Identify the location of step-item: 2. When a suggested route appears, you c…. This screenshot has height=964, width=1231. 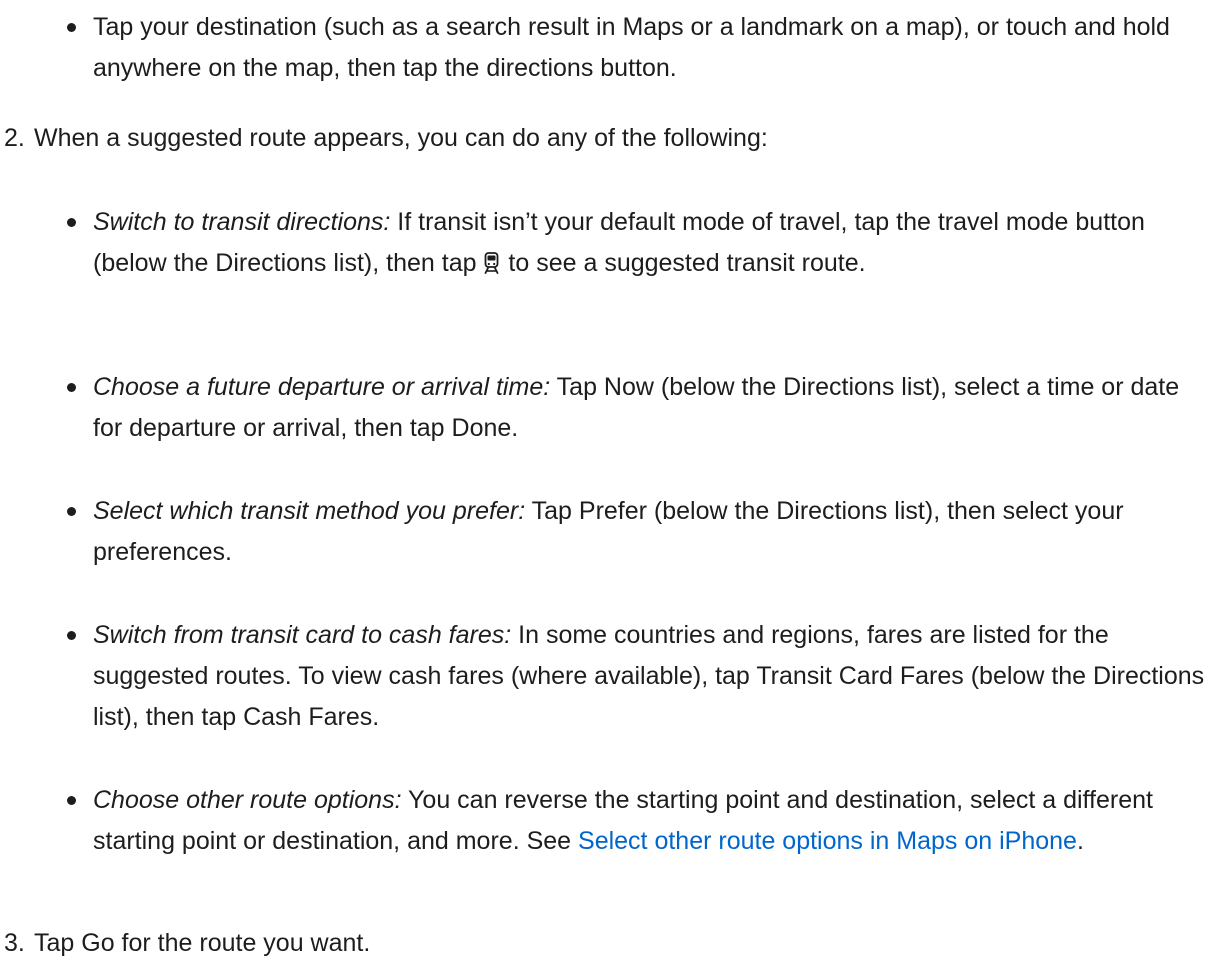
(607, 138).